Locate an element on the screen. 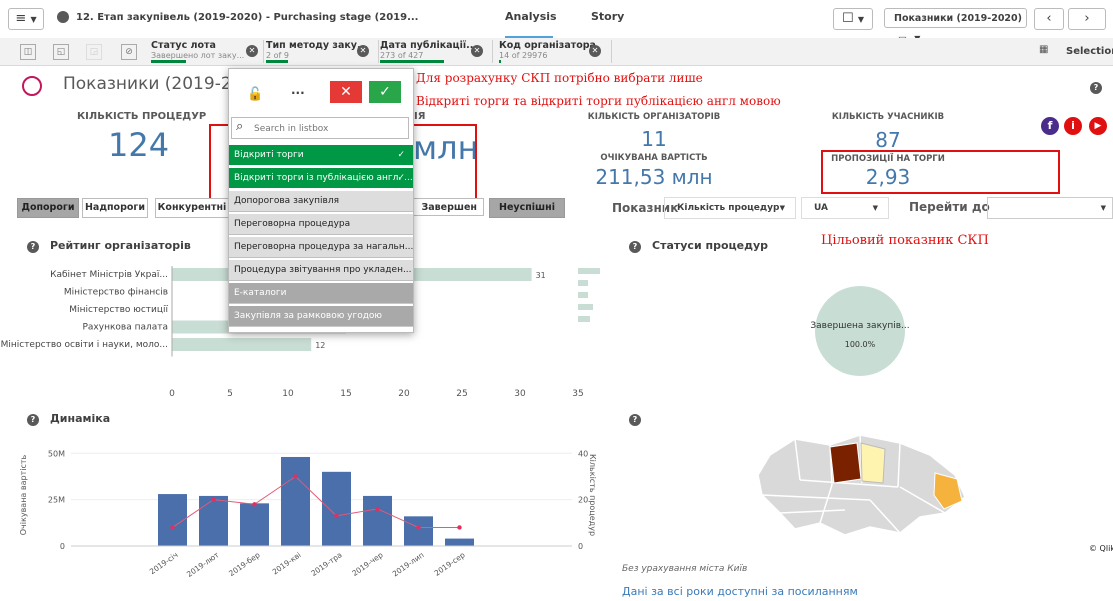 Image resolution: width=1113 pixels, height=601 pixels. all-years-link: Дані за всі роки доступні за посиланням is located at coordinates (740, 591).